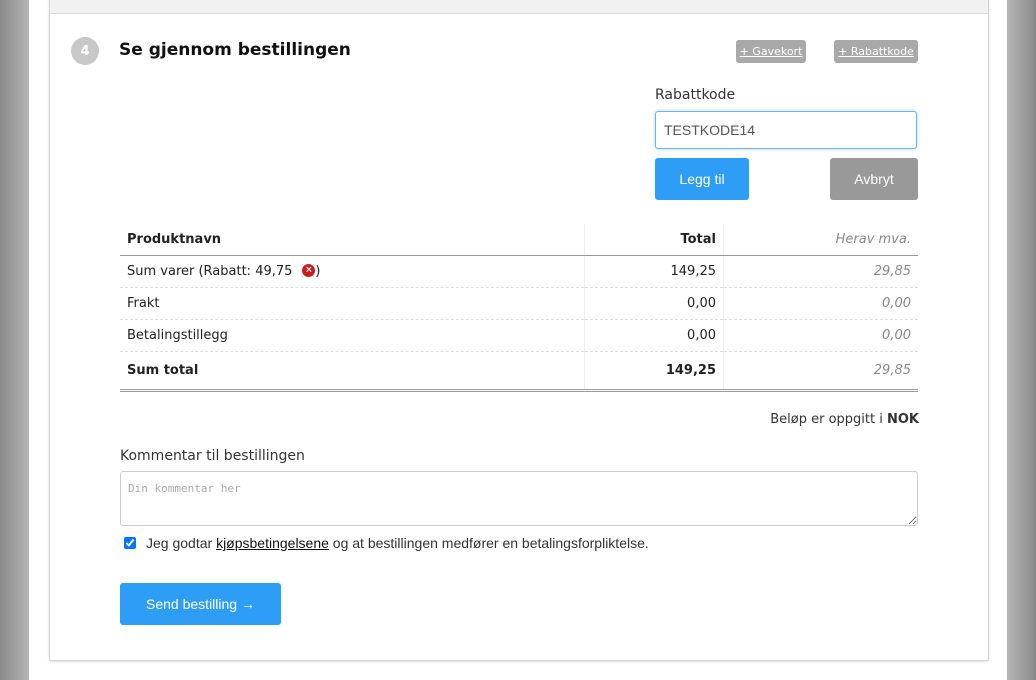 Image resolution: width=1036 pixels, height=680 pixels. I want to click on row-name: Betalingstillegg, so click(352, 335).